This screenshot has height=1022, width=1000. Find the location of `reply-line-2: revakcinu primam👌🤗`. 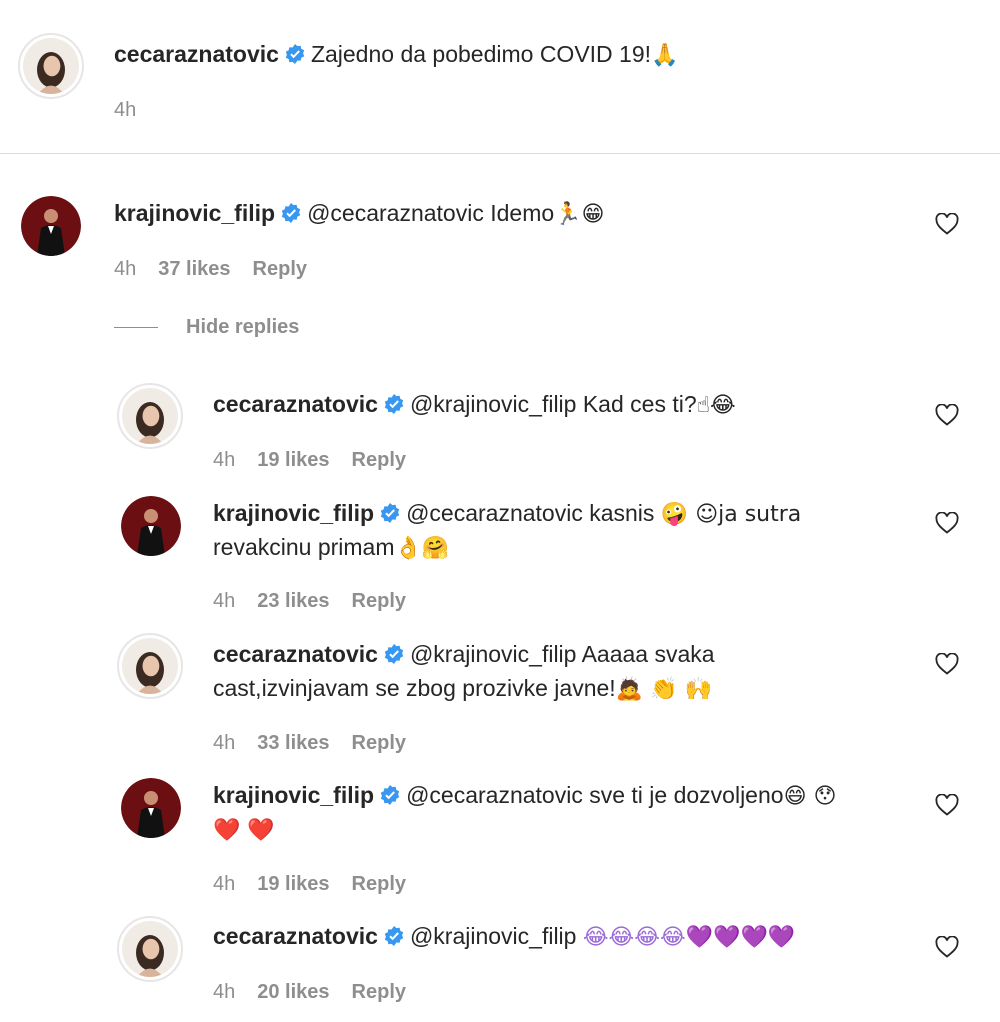

reply-line-2: revakcinu primam👌🤗 is located at coordinates (331, 548).